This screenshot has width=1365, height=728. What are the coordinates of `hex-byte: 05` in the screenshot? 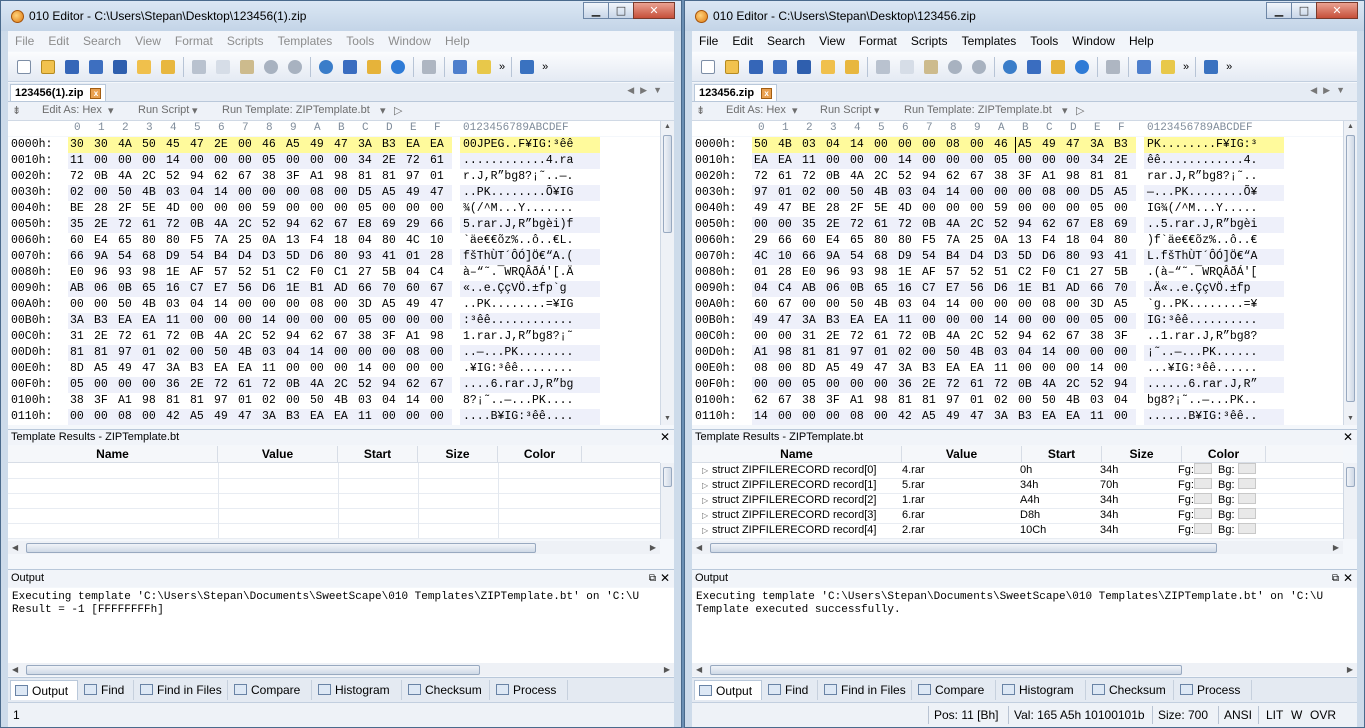 It's located at (80, 385).